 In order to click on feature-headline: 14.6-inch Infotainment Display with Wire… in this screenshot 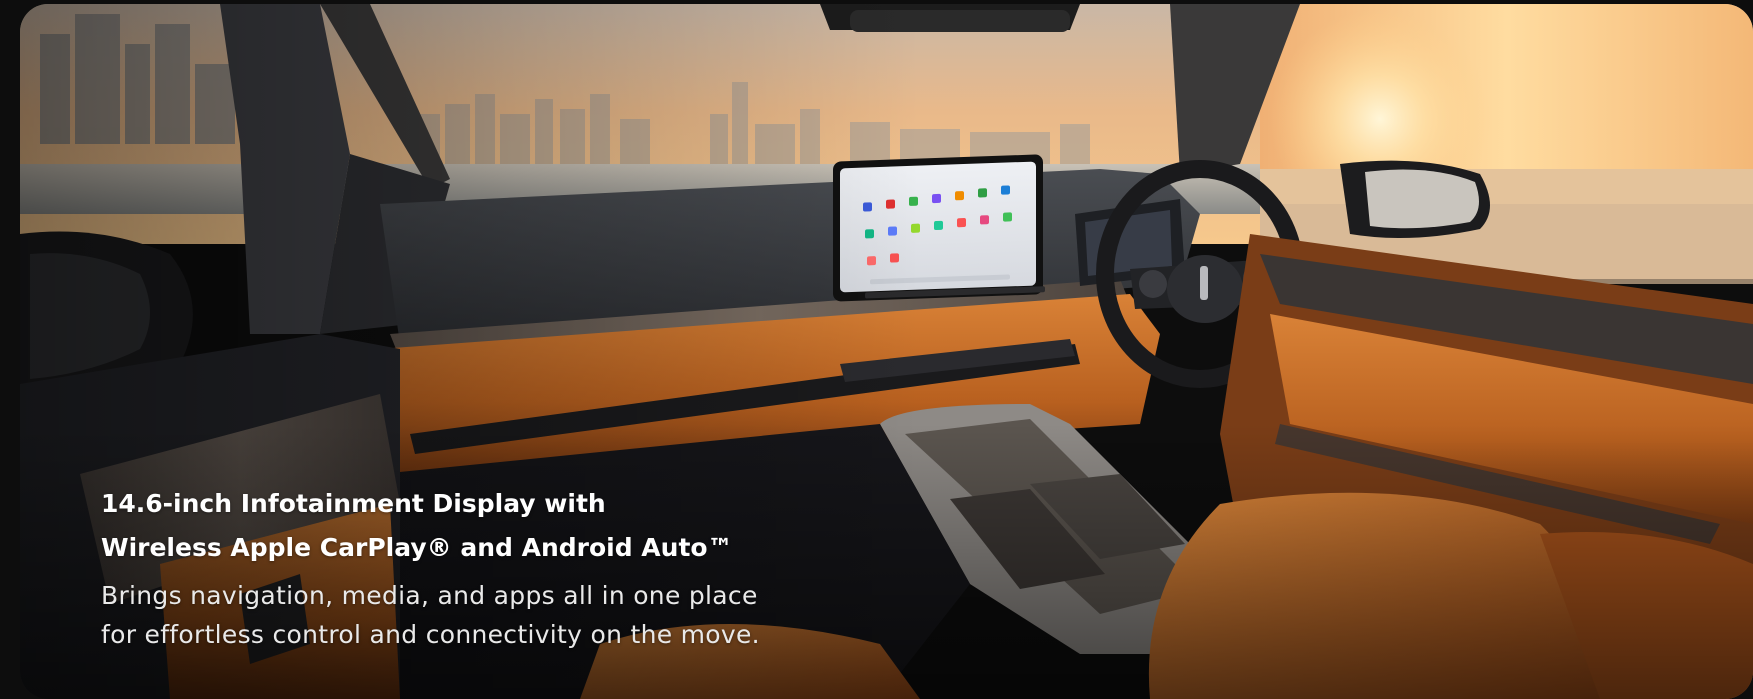, I will do `click(481, 526)`.